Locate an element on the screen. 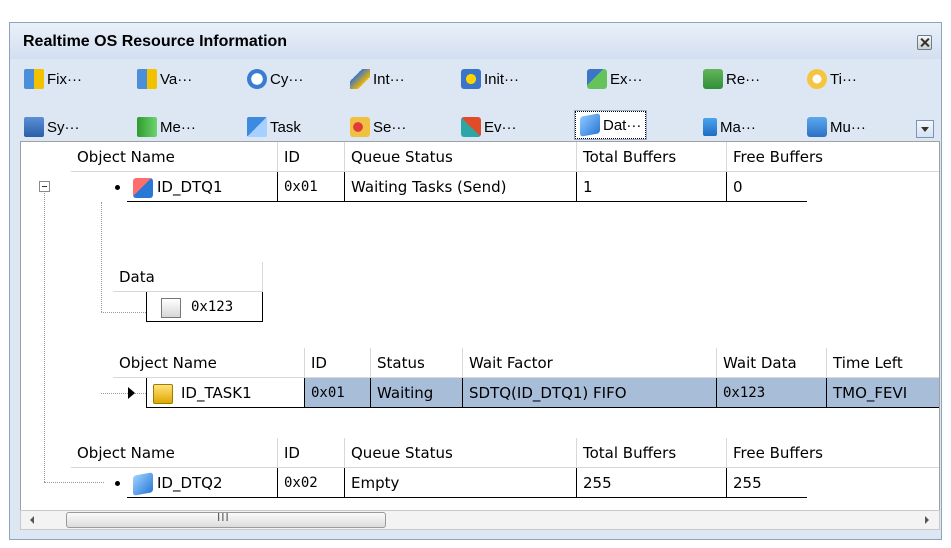 This screenshot has height=548, width=951. tab-variable-memory-pool: Va··· is located at coordinates (164, 79).